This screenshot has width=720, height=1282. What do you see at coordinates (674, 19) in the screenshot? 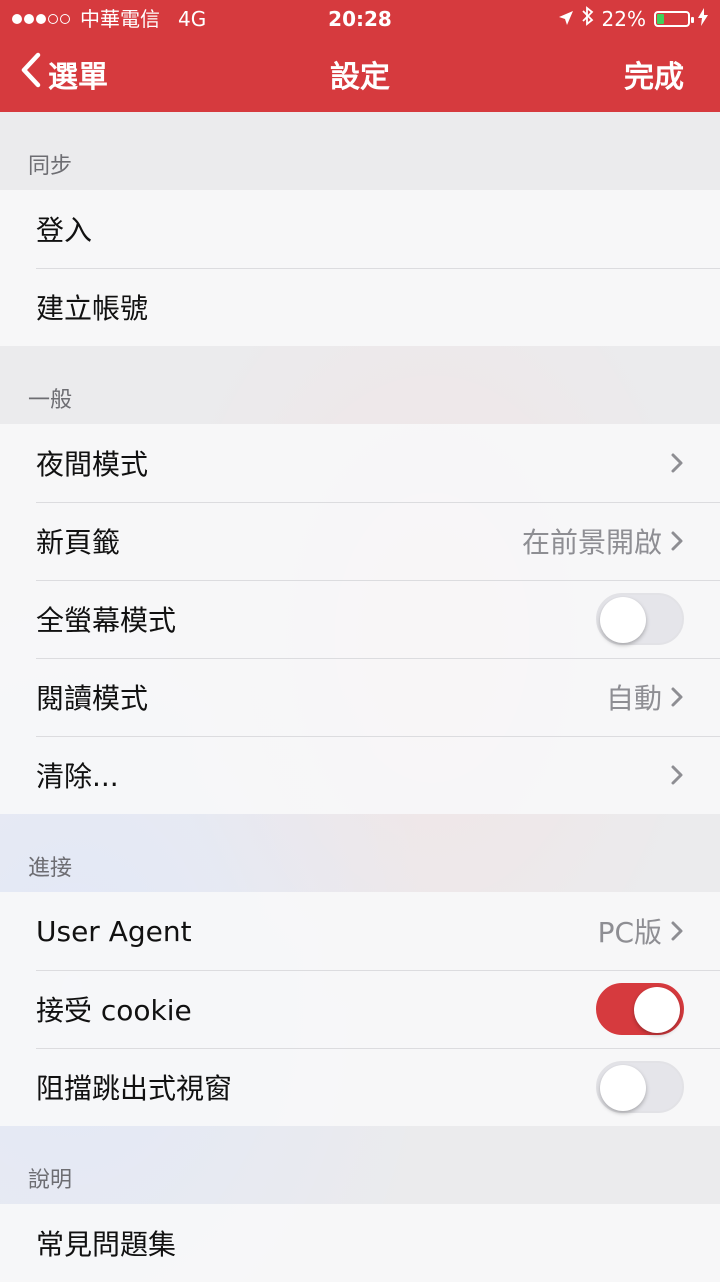
I see `battery-icon` at bounding box center [674, 19].